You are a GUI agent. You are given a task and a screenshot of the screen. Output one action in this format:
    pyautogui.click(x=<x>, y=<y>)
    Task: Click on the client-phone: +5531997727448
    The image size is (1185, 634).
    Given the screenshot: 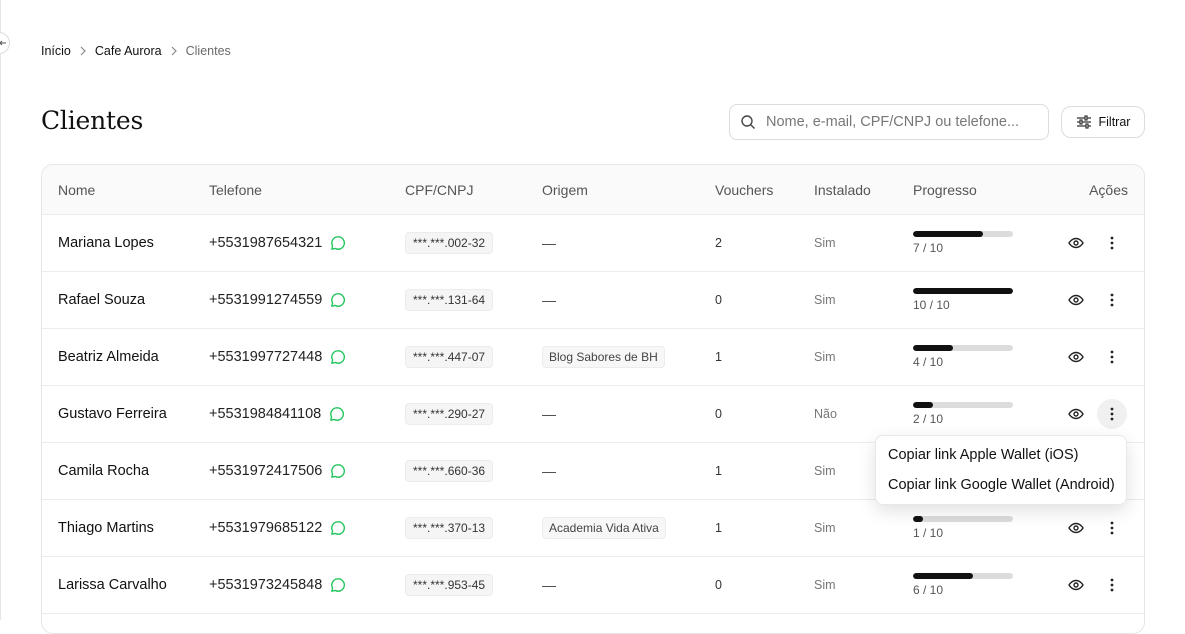 What is the action you would take?
    pyautogui.click(x=277, y=357)
    